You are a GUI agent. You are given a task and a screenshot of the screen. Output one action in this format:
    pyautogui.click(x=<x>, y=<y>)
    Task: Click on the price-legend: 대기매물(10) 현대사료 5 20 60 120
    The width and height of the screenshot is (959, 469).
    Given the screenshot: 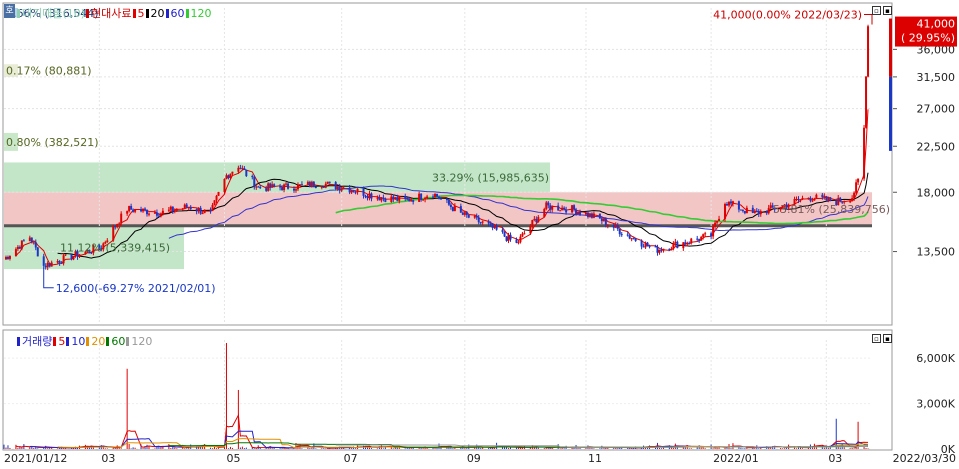 What is the action you would take?
    pyautogui.click(x=114, y=13)
    